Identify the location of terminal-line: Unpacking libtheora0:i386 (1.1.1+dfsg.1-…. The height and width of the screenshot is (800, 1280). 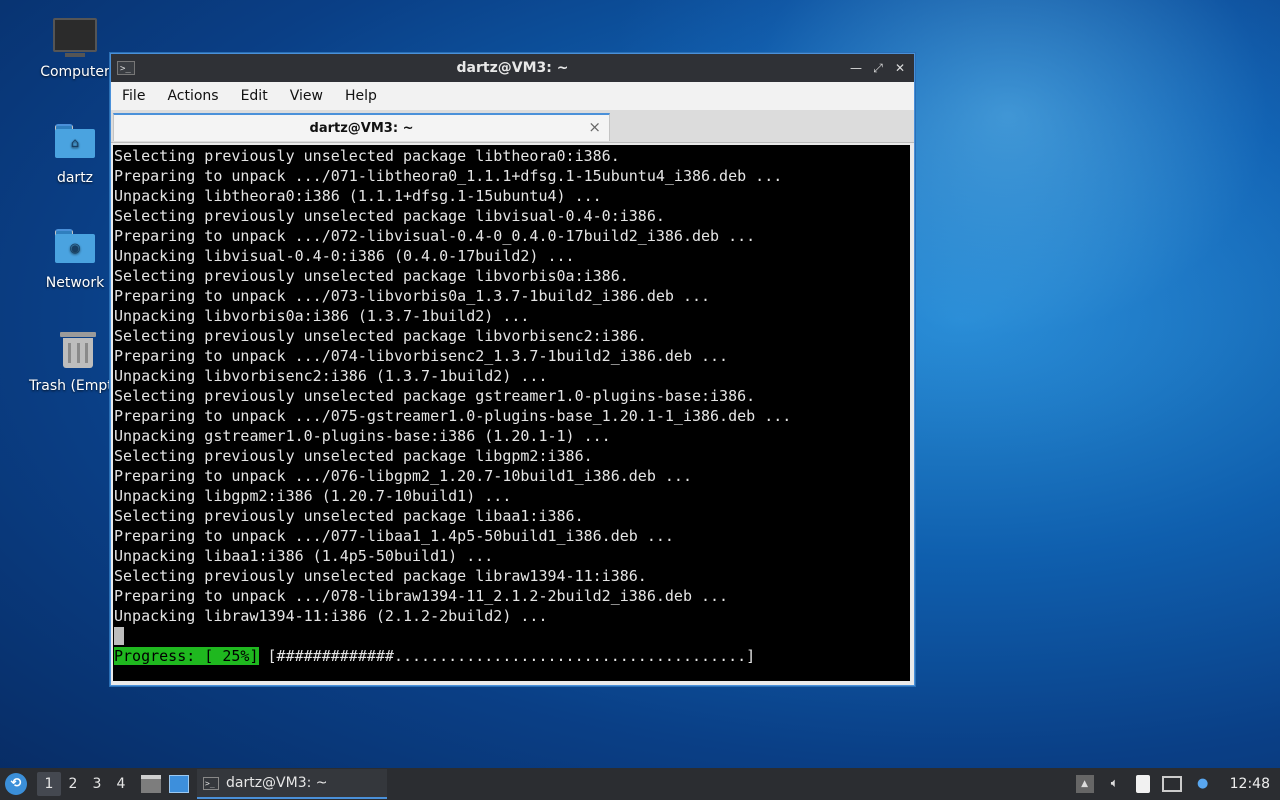
(358, 196).